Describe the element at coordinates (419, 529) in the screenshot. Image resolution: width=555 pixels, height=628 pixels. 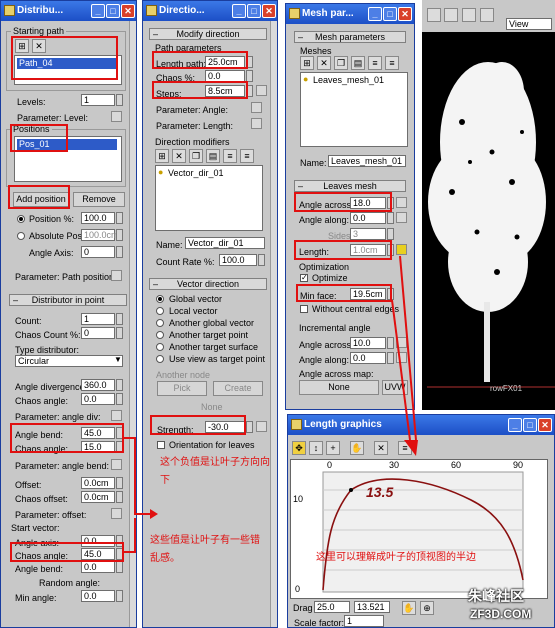
I see `graph-area: 0 30 60 90 10 0` at that location.